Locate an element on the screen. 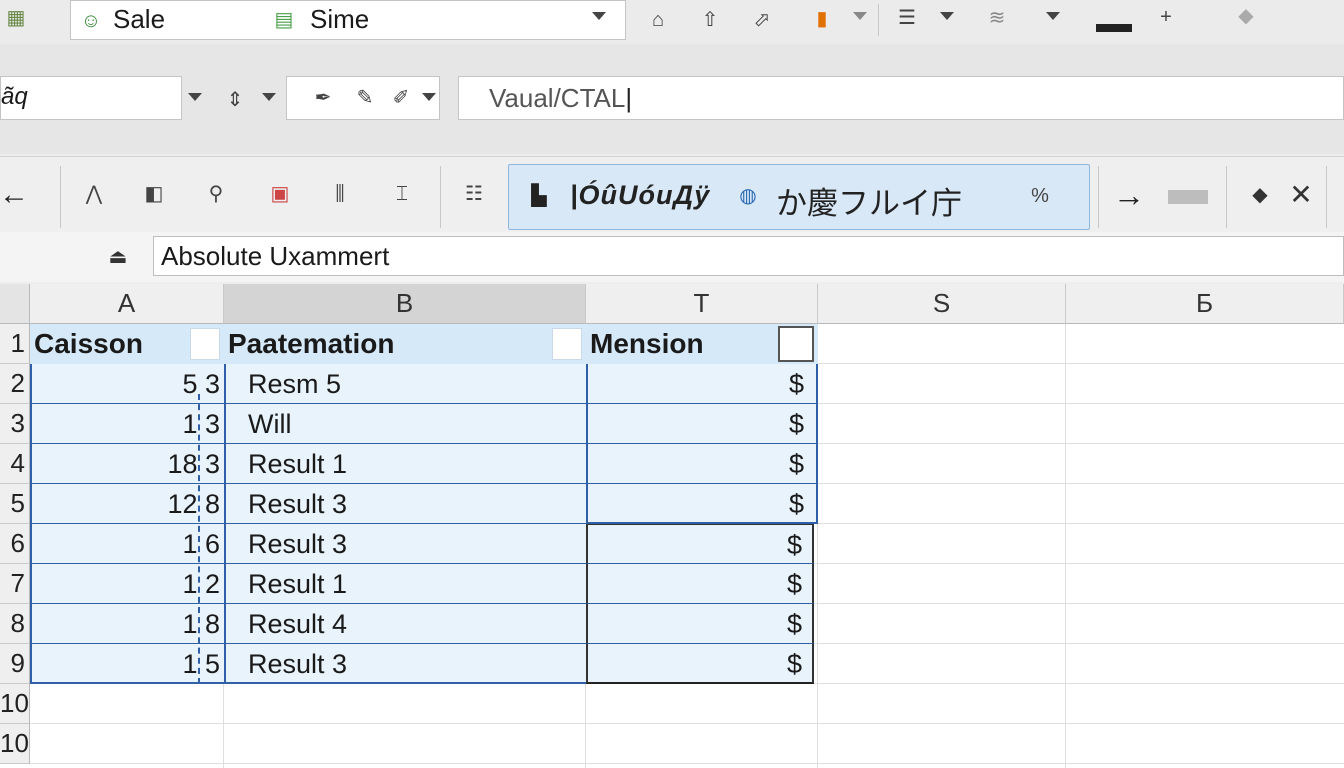 The height and width of the screenshot is (768, 1344). table-cell: 1 3 is located at coordinates (127, 424).